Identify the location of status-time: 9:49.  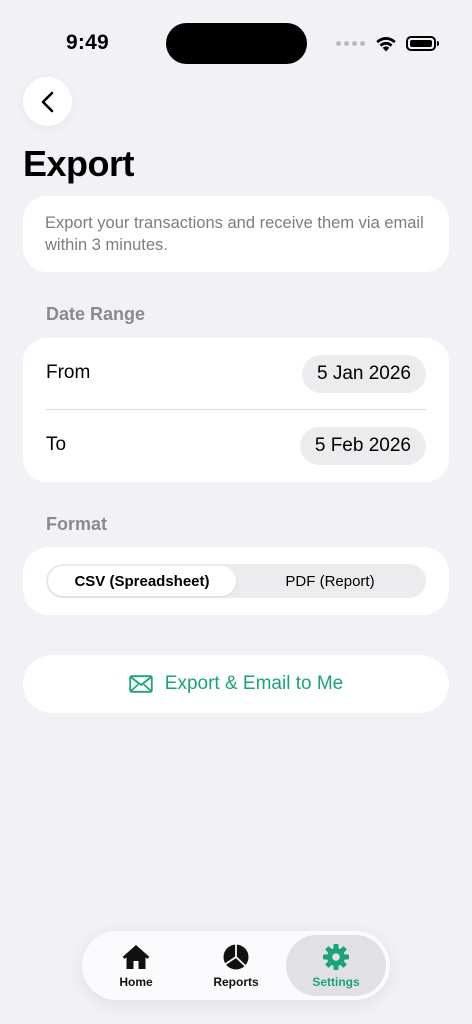
(87, 42).